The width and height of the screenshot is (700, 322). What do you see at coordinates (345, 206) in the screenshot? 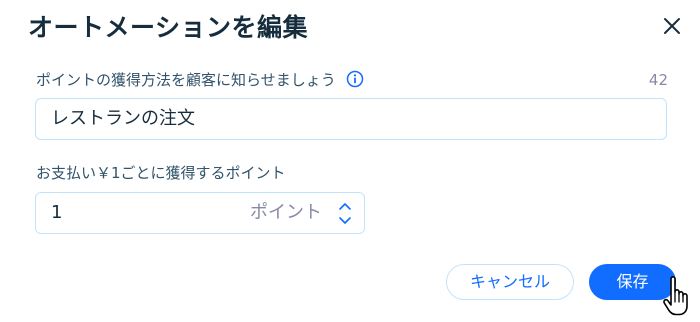
I see `chevron-up-icon` at bounding box center [345, 206].